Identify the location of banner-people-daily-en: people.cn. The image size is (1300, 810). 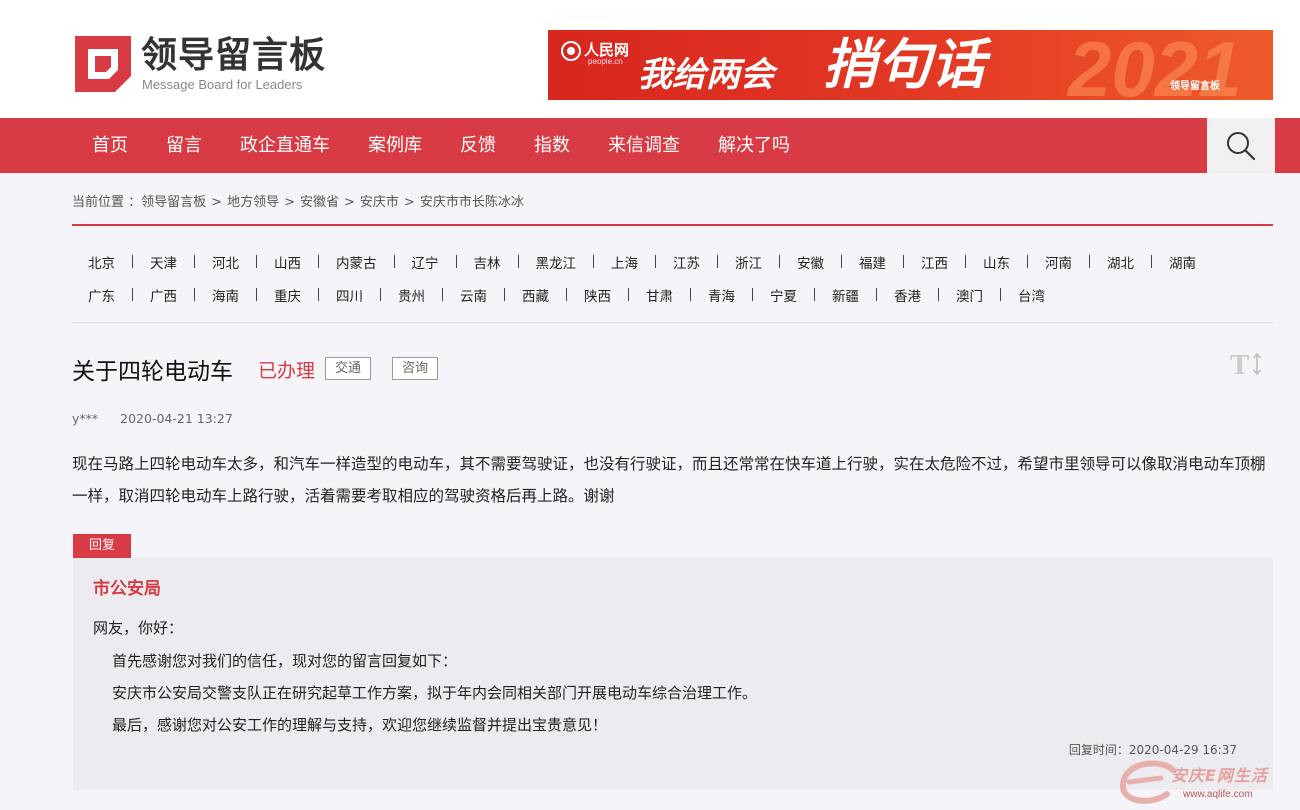
(605, 61).